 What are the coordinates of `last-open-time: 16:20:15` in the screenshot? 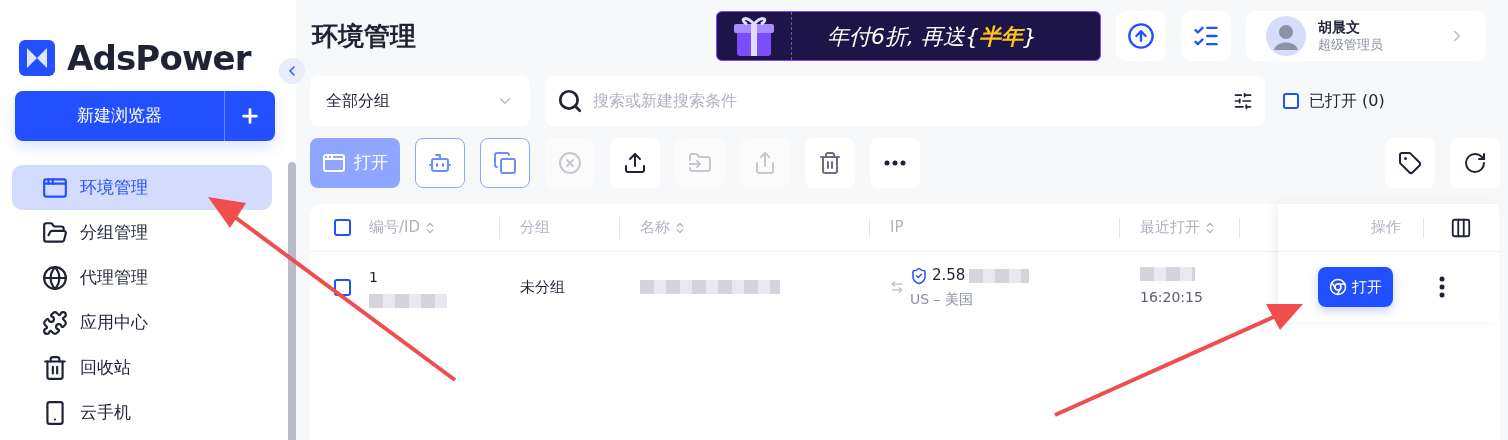 It's located at (1172, 297).